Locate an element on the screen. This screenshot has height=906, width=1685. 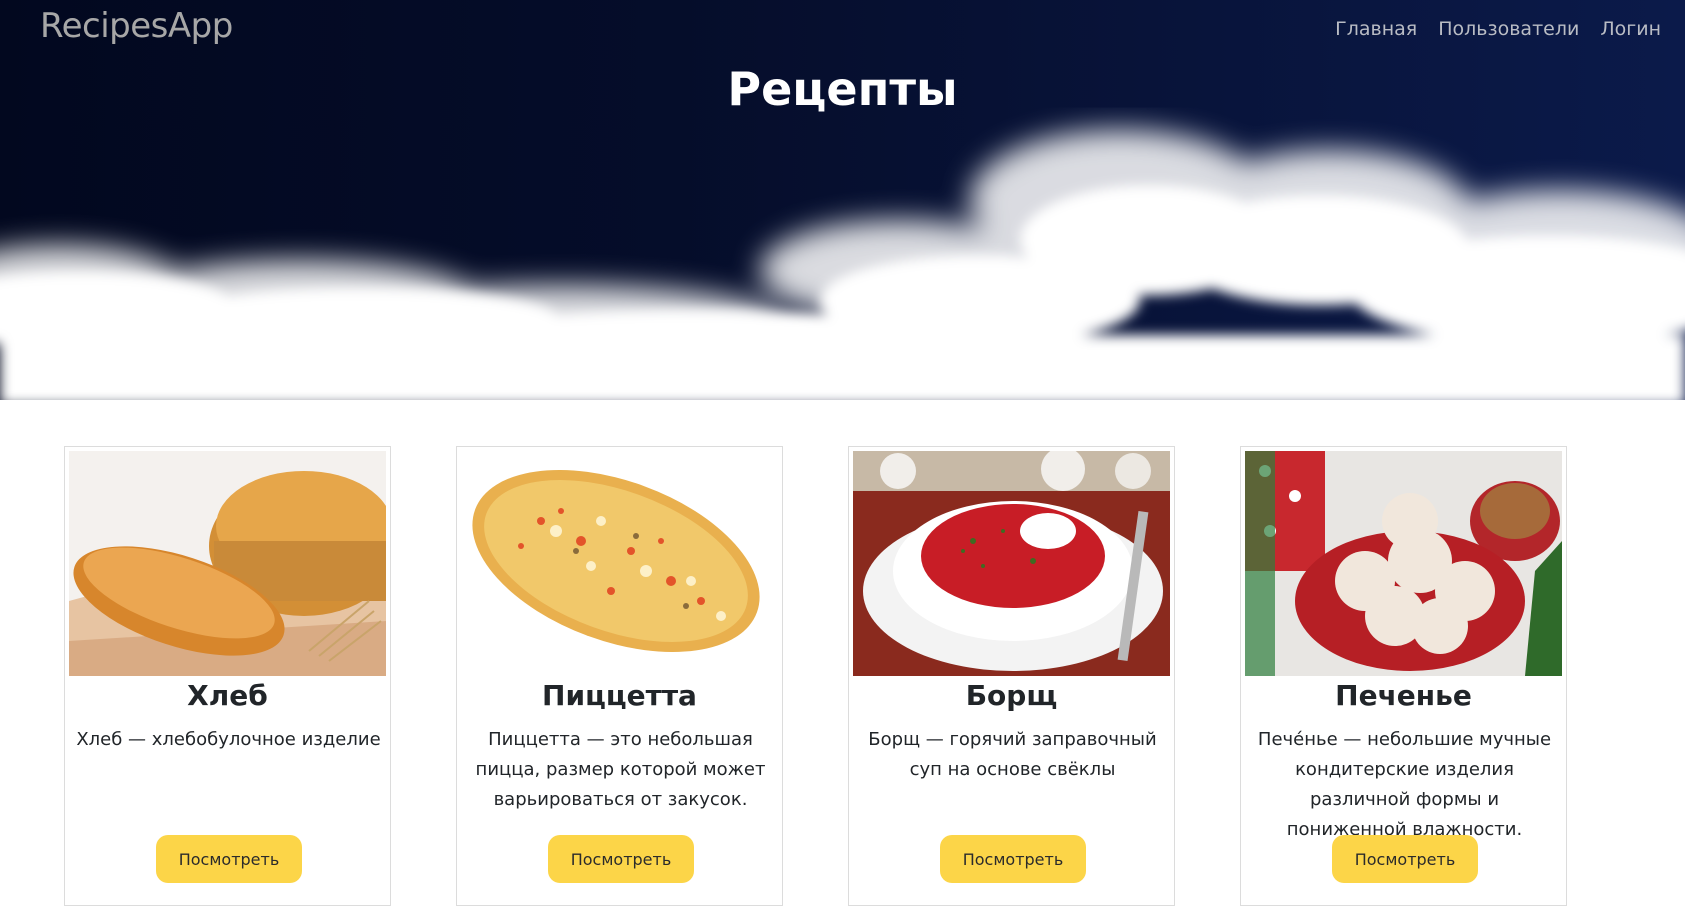
recipe-title: Печенье is located at coordinates (1403, 695).